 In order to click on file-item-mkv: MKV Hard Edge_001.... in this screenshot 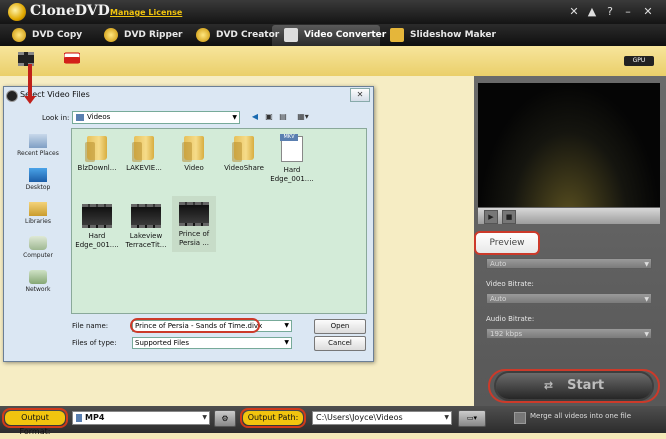, I will do `click(292, 157)`.